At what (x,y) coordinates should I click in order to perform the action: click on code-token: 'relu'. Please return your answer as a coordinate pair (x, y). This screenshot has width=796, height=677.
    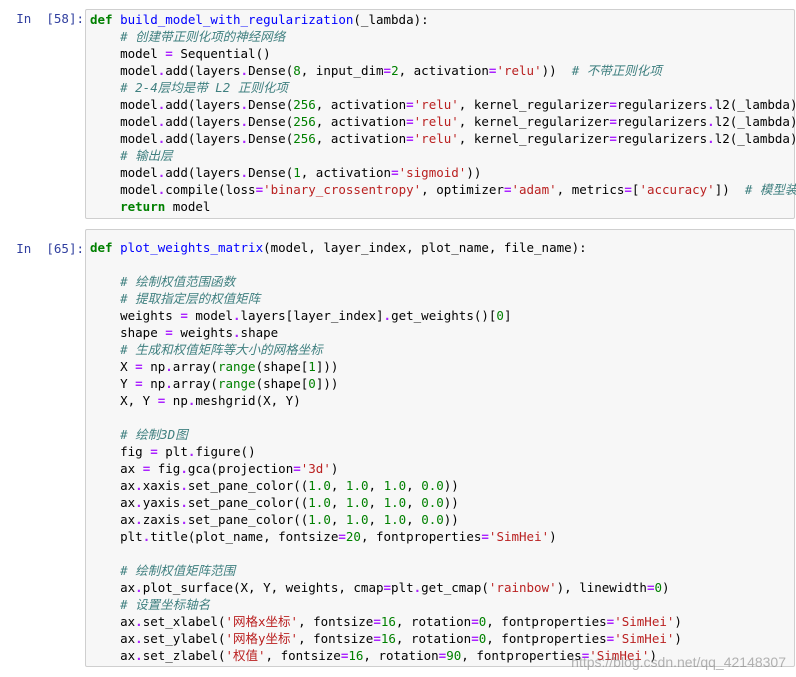
    Looking at the image, I should click on (436, 121).